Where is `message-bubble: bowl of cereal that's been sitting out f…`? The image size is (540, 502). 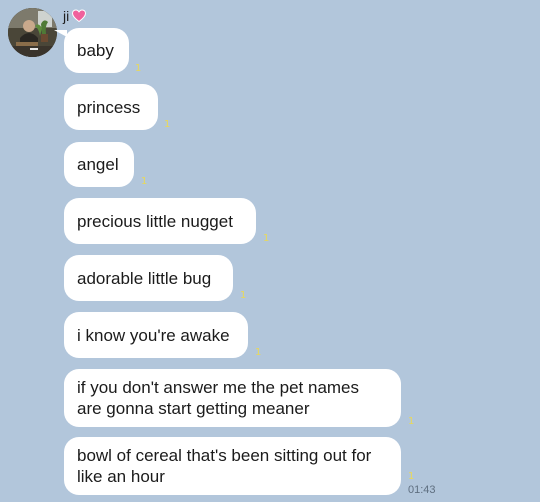
message-bubble: bowl of cereal that's been sitting out f… is located at coordinates (232, 466).